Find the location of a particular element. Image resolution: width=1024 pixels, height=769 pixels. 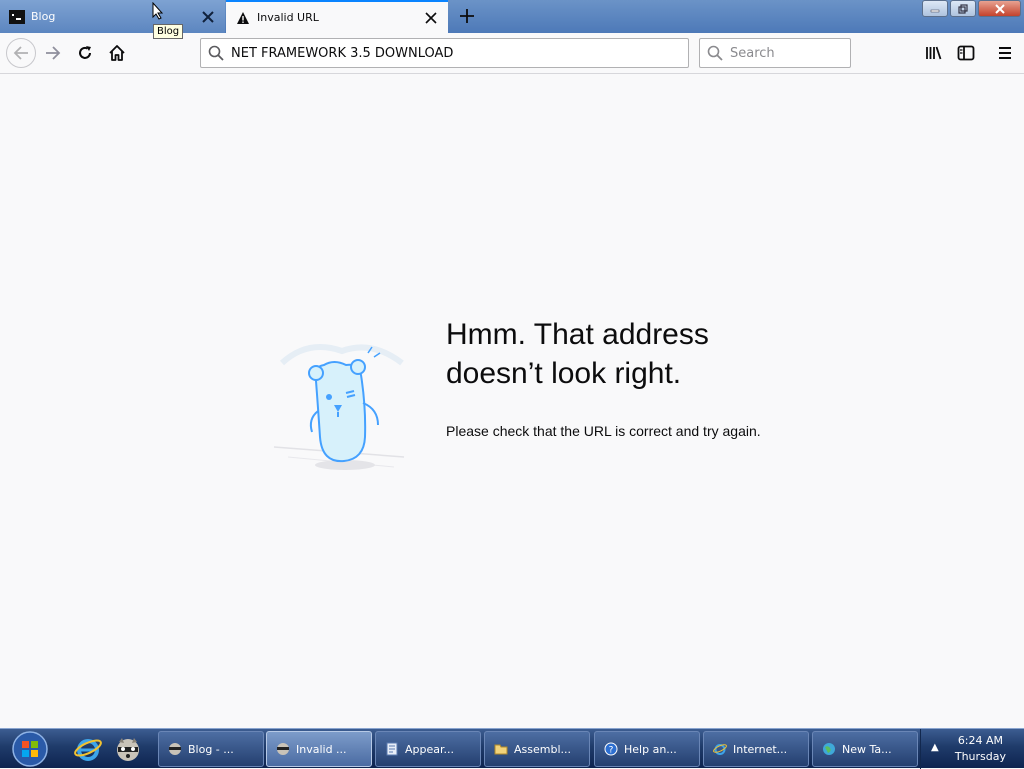

document-icon is located at coordinates (392, 749).